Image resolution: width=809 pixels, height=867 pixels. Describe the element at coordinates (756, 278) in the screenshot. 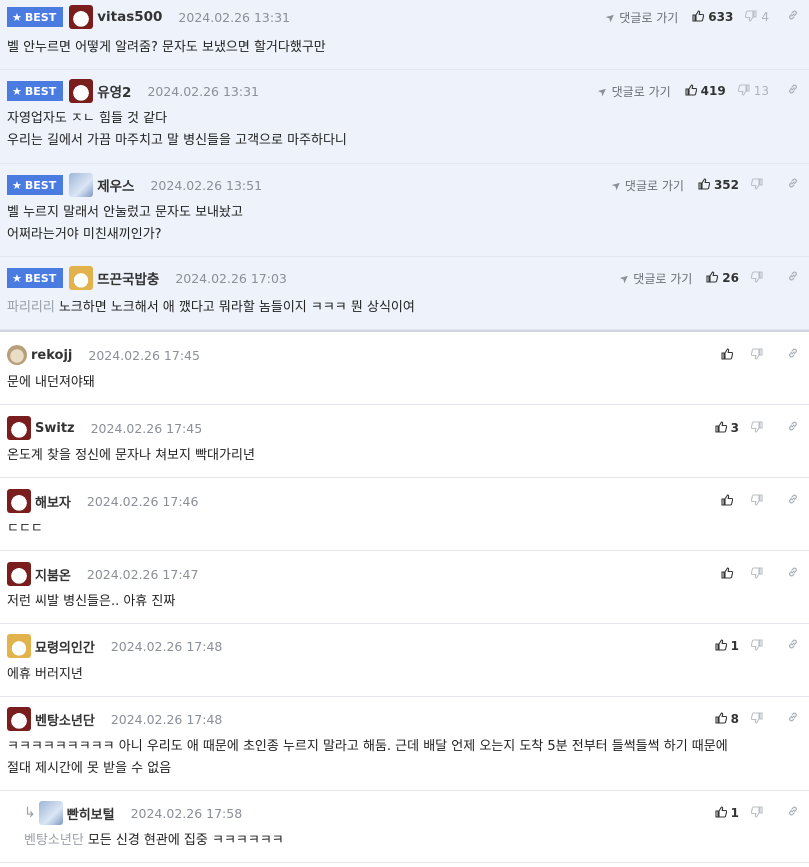

I see `thumbs-down-icon` at that location.